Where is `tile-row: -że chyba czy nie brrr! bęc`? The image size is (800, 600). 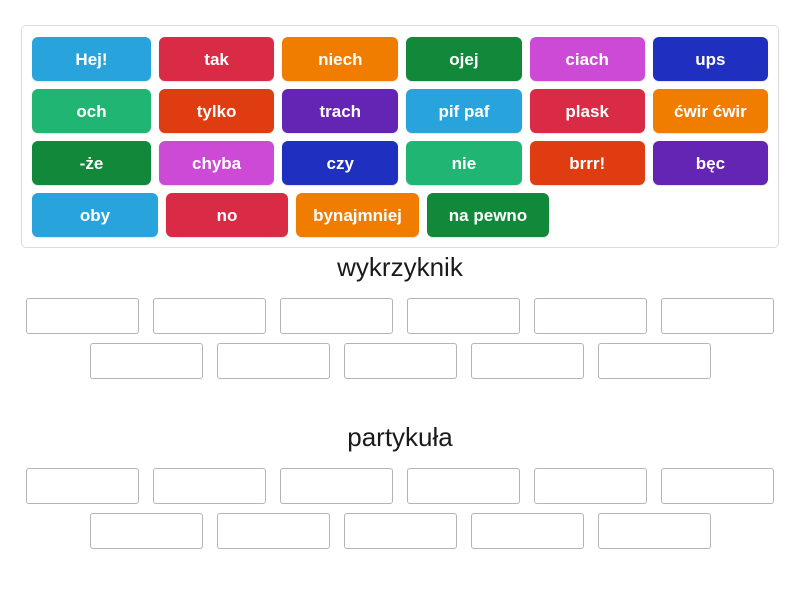
tile-row: -że chyba czy nie brrr! bęc is located at coordinates (400, 163).